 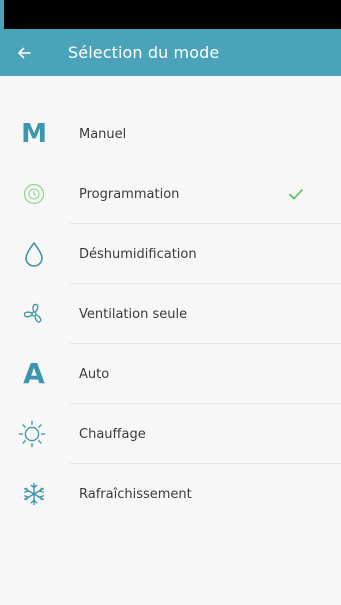 What do you see at coordinates (34, 134) in the screenshot?
I see `letter-m-icon: M` at bounding box center [34, 134].